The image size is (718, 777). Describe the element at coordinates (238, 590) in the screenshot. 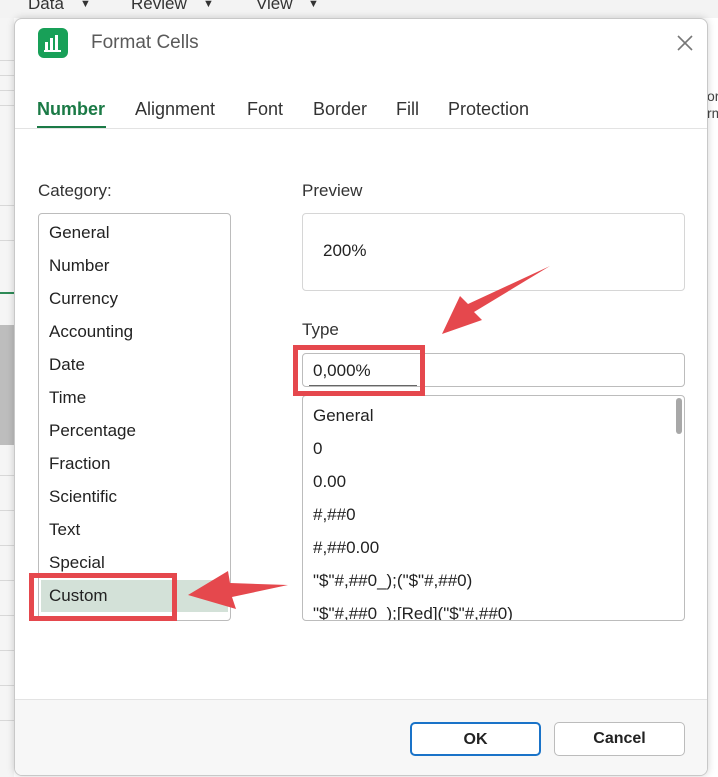

I see `arrow-to-custom-icon` at that location.